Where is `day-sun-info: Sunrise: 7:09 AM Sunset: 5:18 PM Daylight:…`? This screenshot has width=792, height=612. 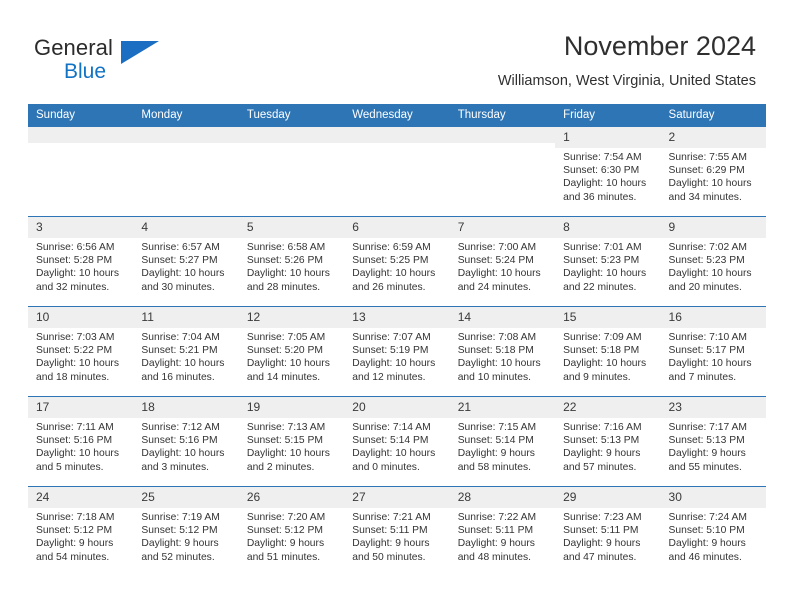 day-sun-info: Sunrise: 7:09 AM Sunset: 5:18 PM Daylight:… is located at coordinates (607, 356).